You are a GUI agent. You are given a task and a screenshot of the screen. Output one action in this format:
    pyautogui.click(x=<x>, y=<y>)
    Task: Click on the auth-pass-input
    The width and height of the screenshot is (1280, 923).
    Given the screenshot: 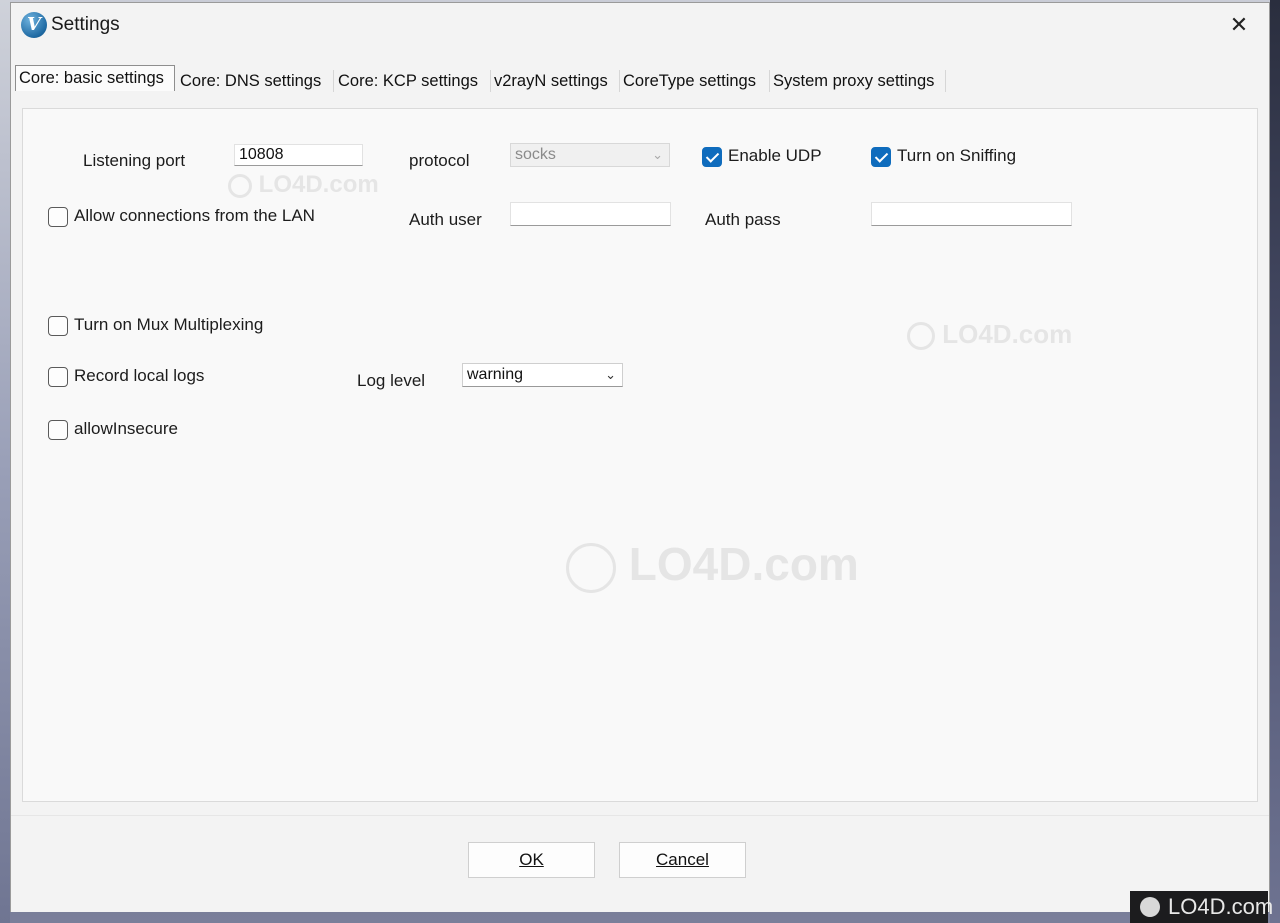 What is the action you would take?
    pyautogui.click(x=971, y=214)
    